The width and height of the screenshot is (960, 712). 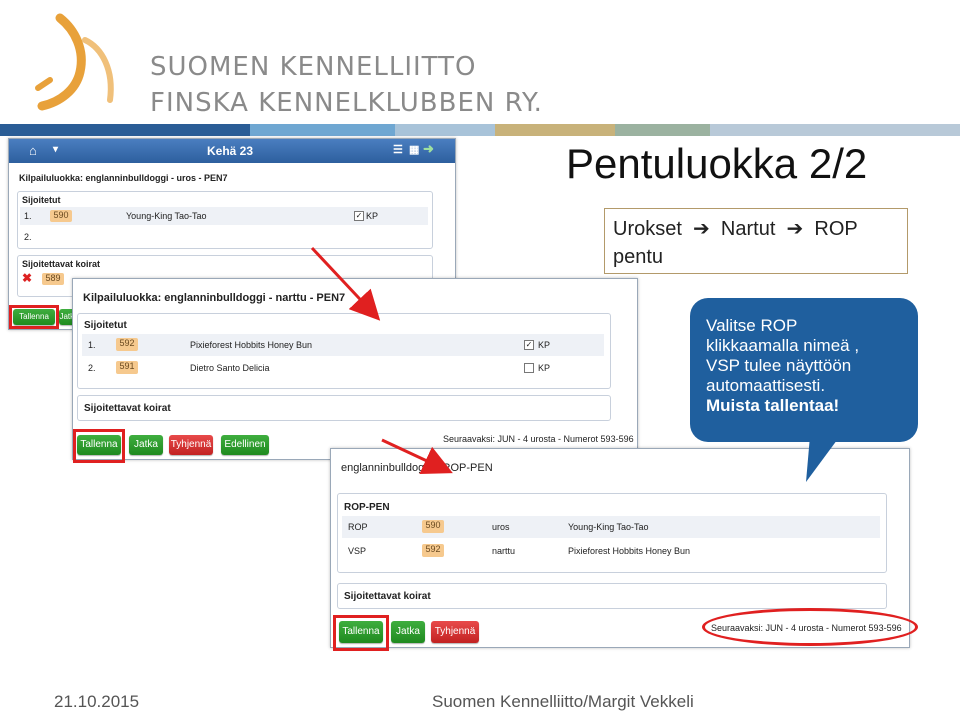 I want to click on callout-tail, so click(x=823, y=459).